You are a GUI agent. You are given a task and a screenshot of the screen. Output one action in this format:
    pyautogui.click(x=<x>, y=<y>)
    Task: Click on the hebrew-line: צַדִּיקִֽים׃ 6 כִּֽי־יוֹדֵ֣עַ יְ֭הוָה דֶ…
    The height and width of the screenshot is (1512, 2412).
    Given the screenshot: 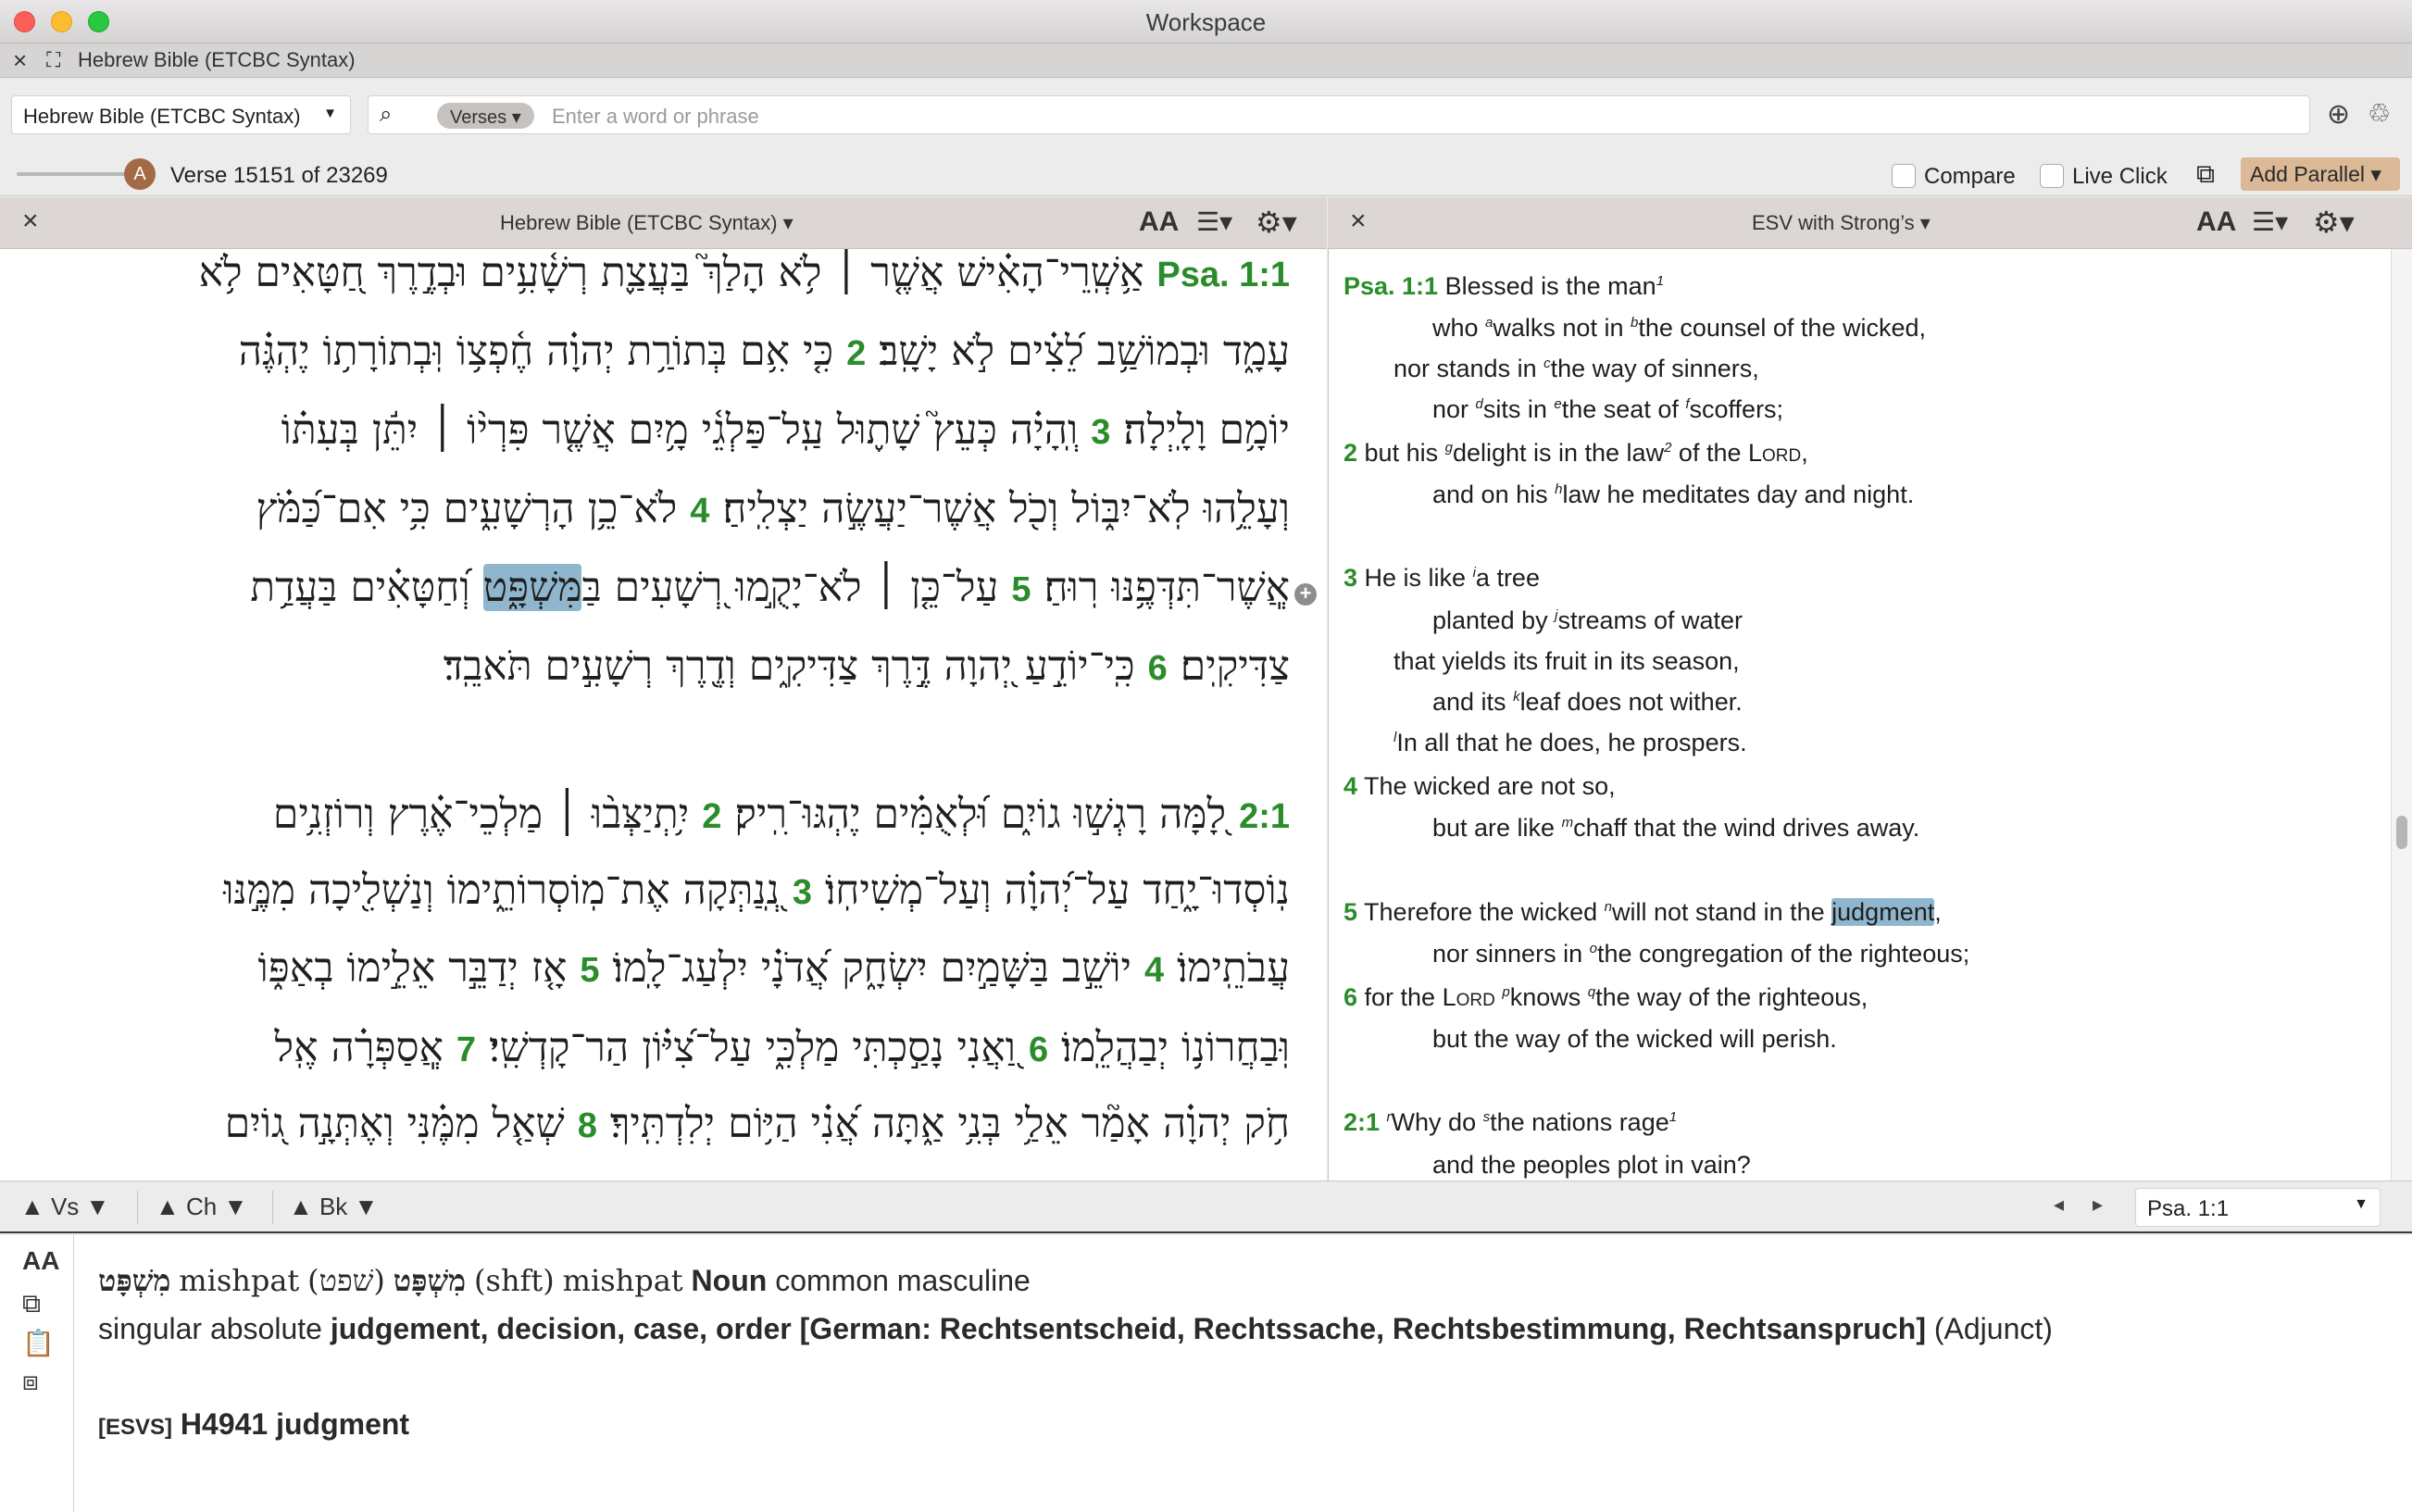 What is the action you would take?
    pyautogui.click(x=651, y=668)
    